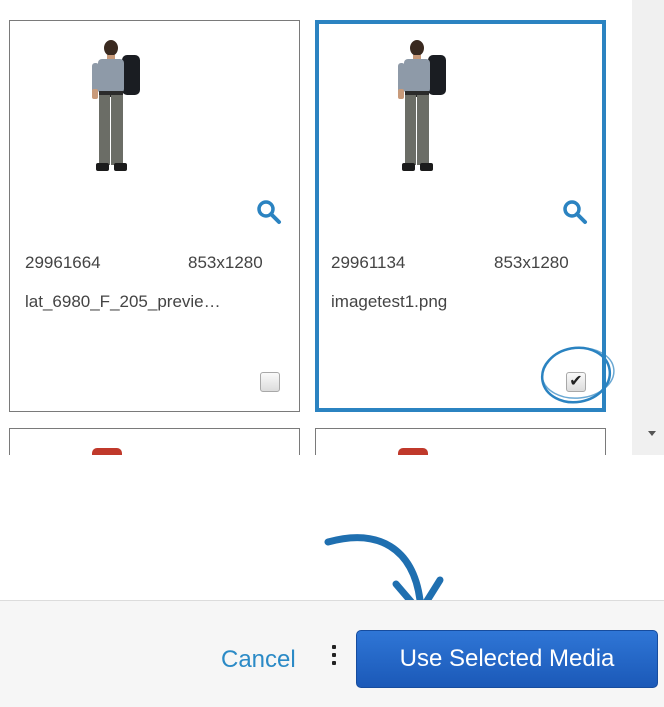 Image resolution: width=664 pixels, height=707 pixels. I want to click on scroll-down-arrow-icon, so click(652, 433).